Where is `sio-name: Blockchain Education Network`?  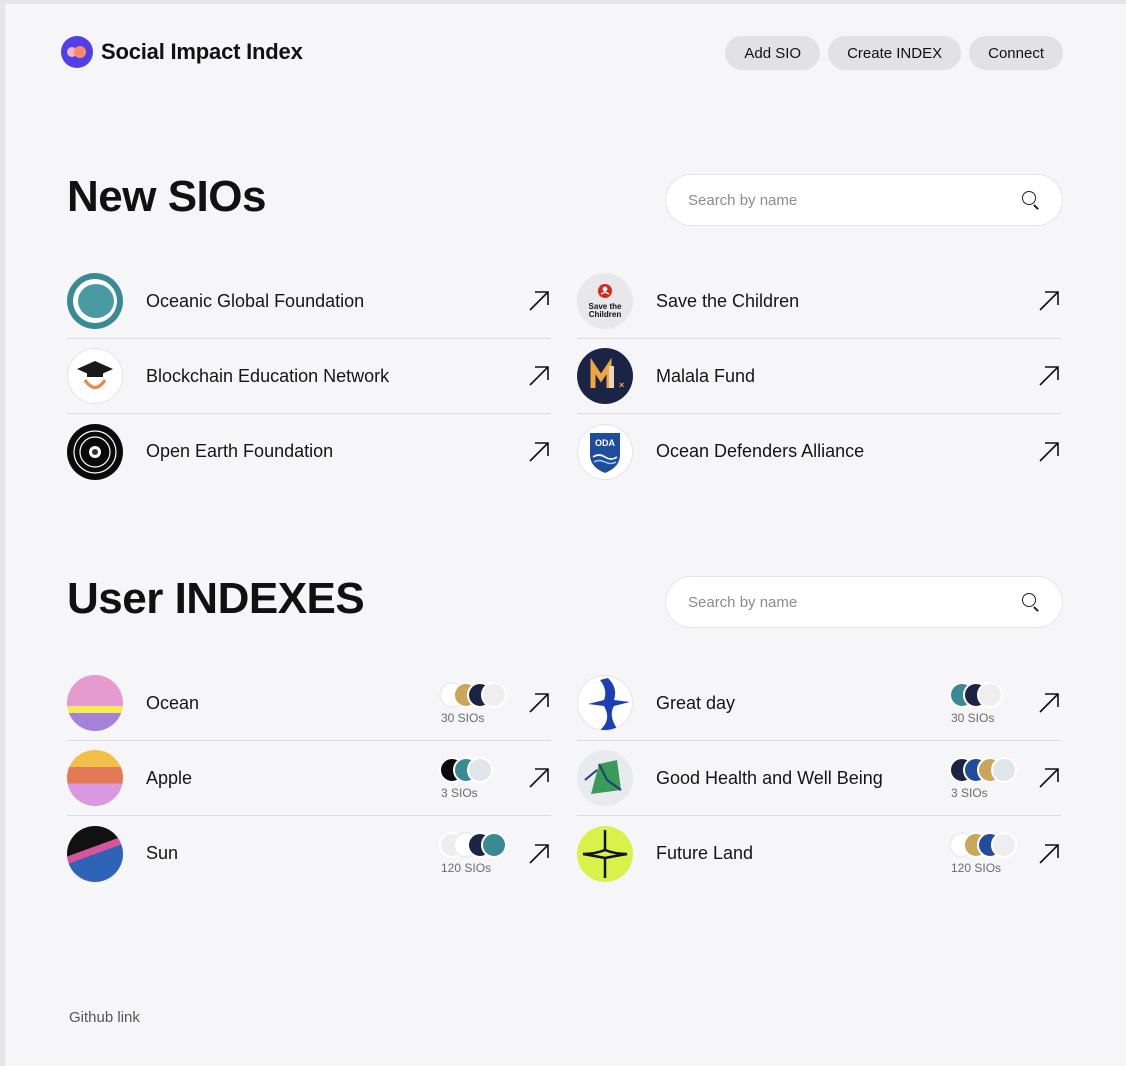 sio-name: Blockchain Education Network is located at coordinates (268, 375).